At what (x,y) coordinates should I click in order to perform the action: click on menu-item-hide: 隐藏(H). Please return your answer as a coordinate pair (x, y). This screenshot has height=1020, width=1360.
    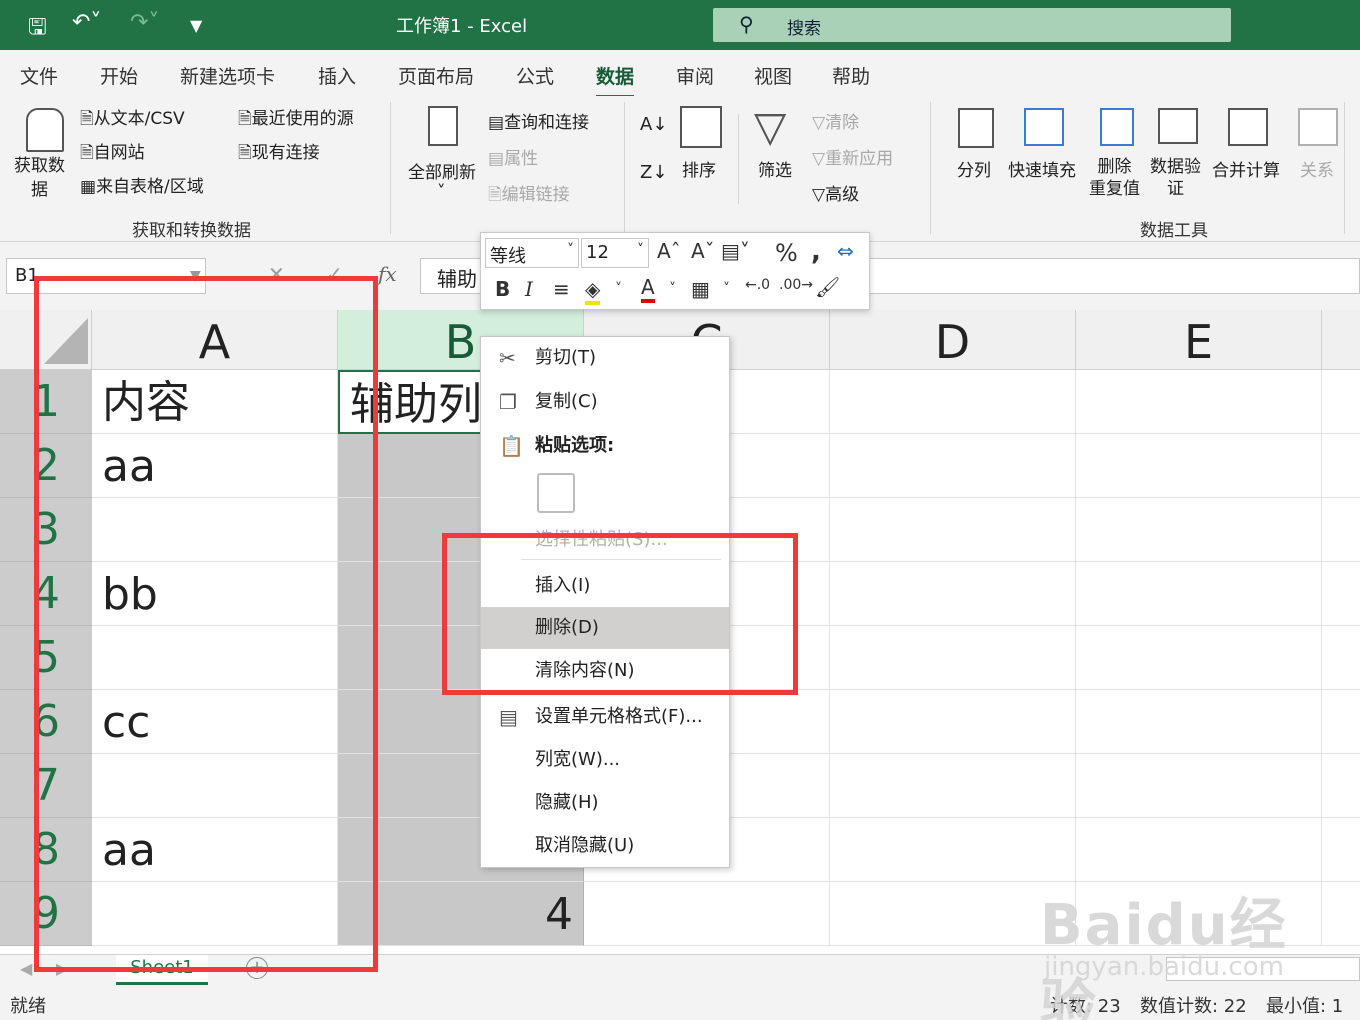
    Looking at the image, I should click on (605, 803).